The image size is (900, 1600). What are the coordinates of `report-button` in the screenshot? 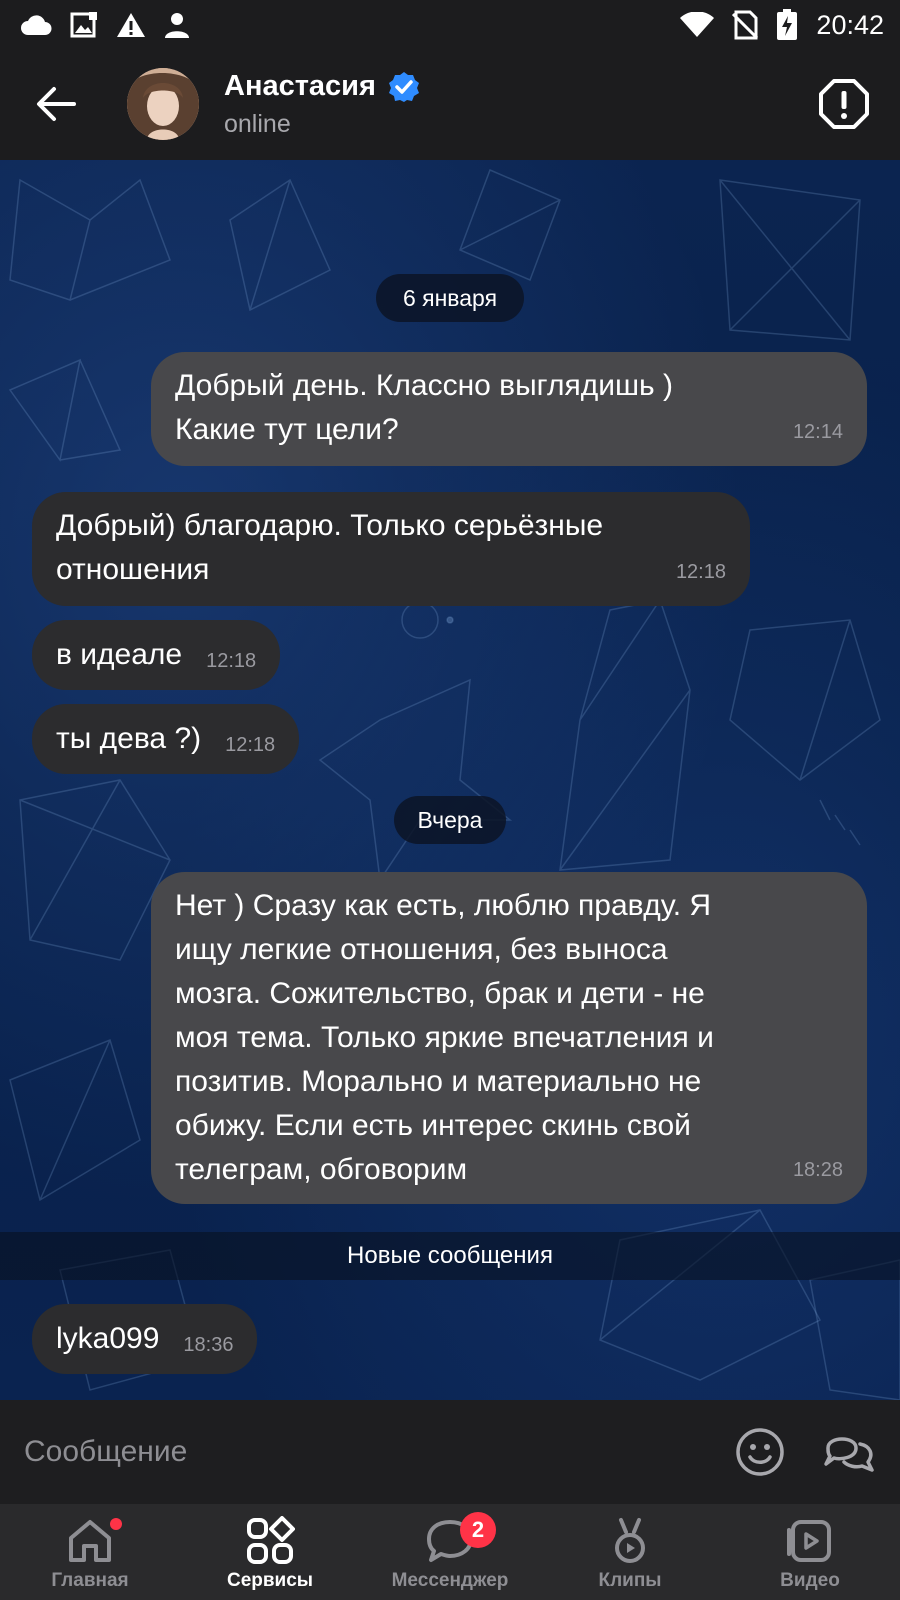 It's located at (844, 104).